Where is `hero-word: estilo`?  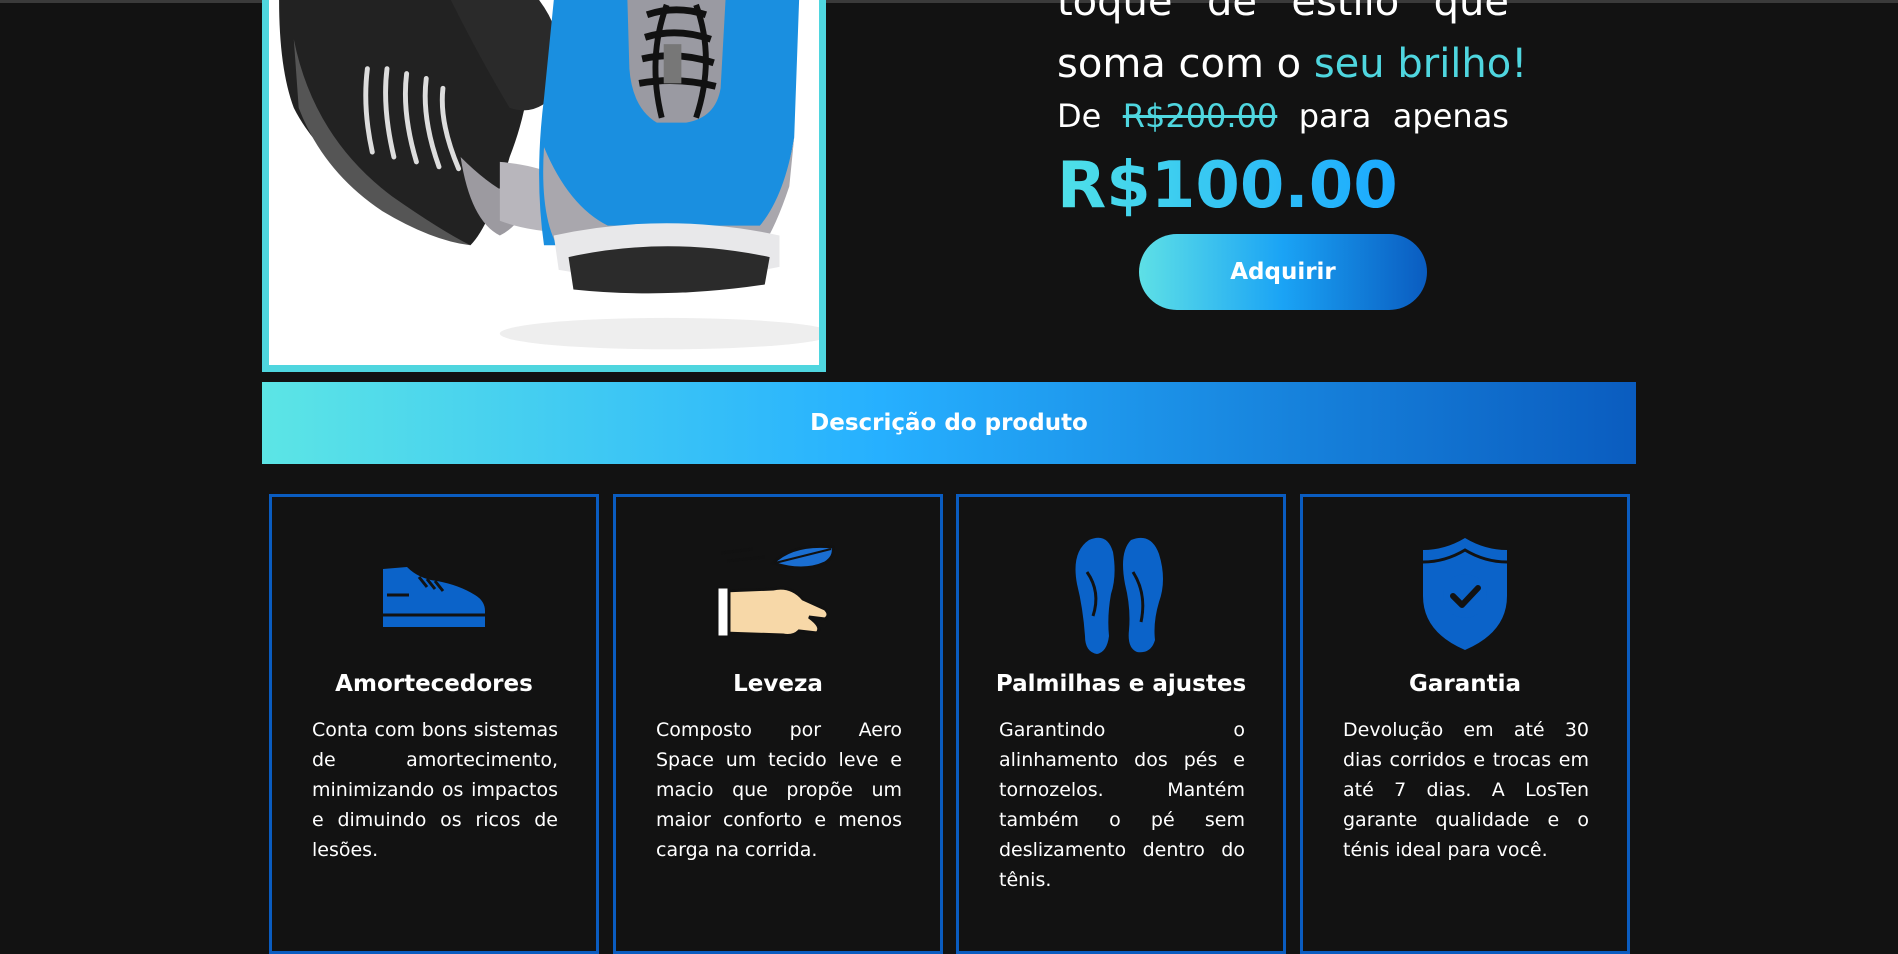 hero-word: estilo is located at coordinates (1345, 12).